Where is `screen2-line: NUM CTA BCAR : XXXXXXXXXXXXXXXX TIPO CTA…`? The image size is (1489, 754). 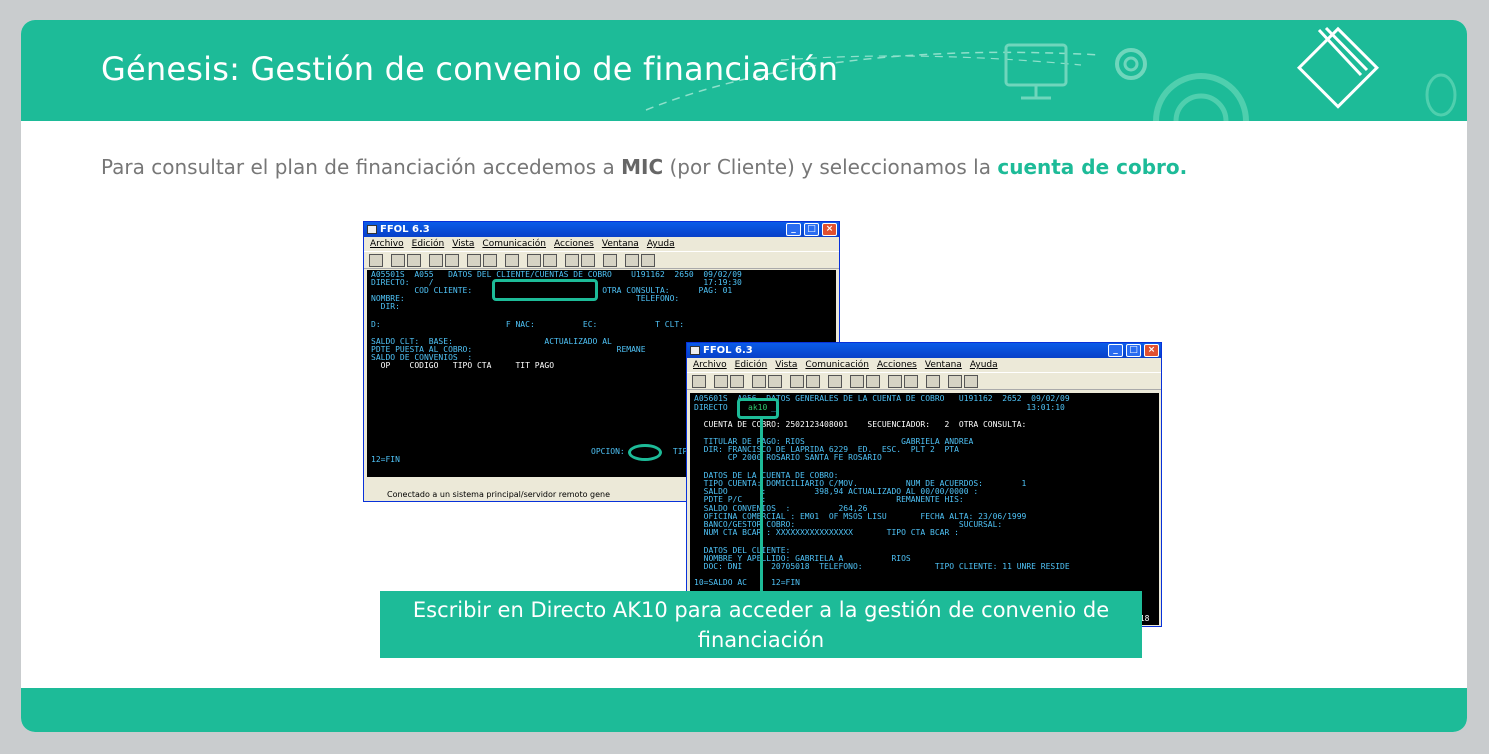 screen2-line: NUM CTA BCAR : XXXXXXXXXXXXXXXX TIPO CTA… is located at coordinates (826, 532).